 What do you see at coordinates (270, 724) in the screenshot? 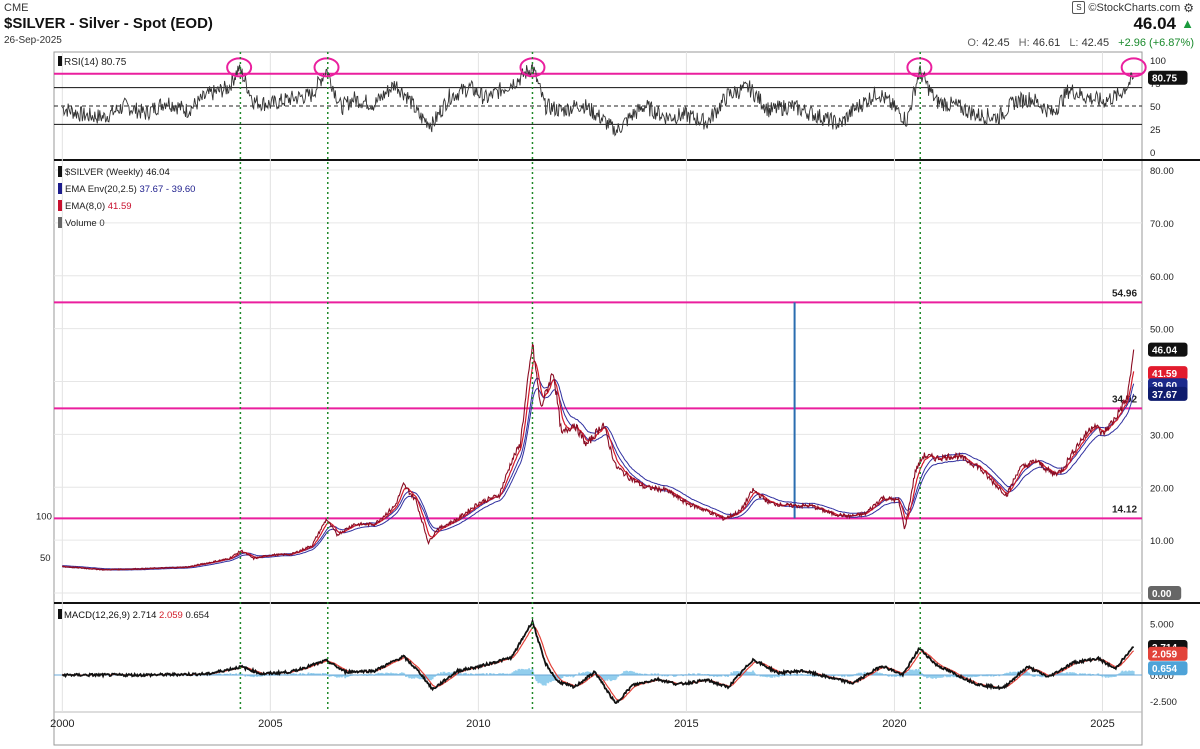
I see `x-tick-label: 2005` at bounding box center [270, 724].